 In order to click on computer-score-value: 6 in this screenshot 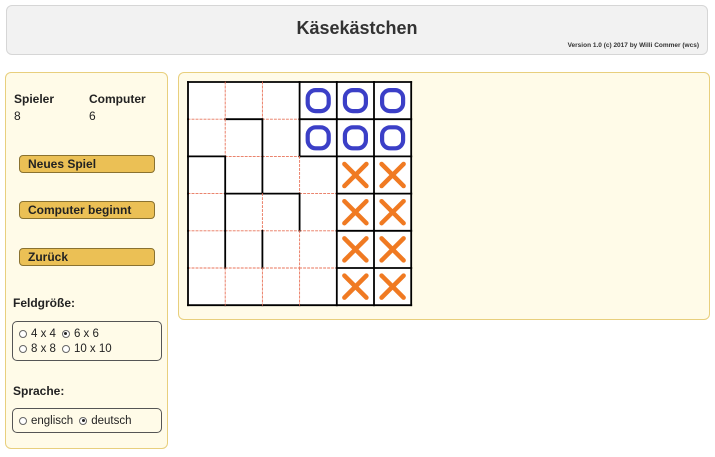, I will do `click(92, 116)`.